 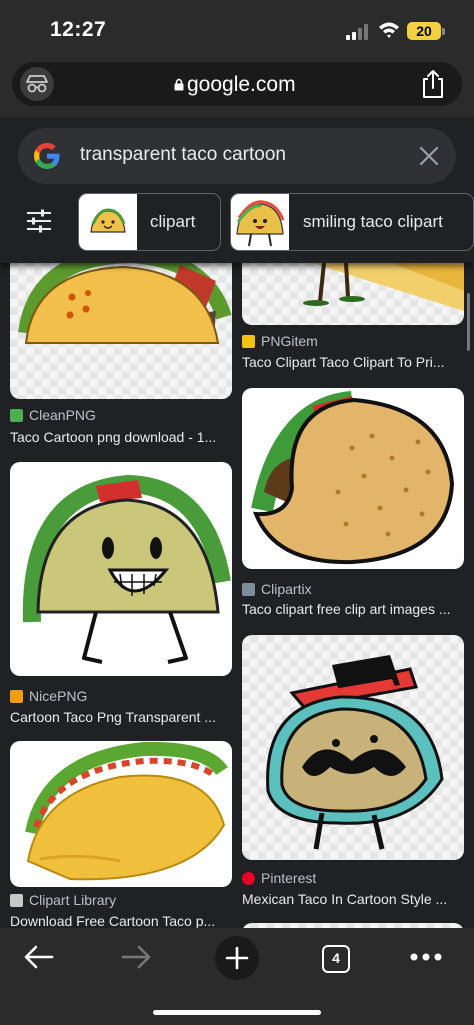 I want to click on chip-clipart: clipart, so click(x=149, y=222).